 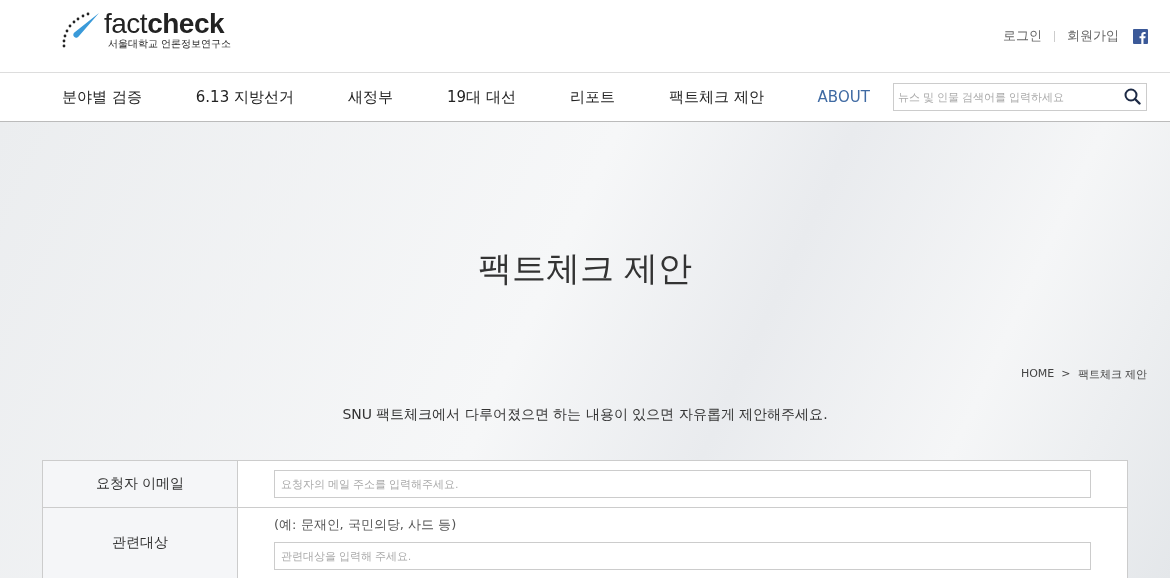 I want to click on intro-text: SNU 팩트체크에서 다루어졌으면 하는 내용이 있으면 자유롭게 제안해주세요., so click(x=585, y=415).